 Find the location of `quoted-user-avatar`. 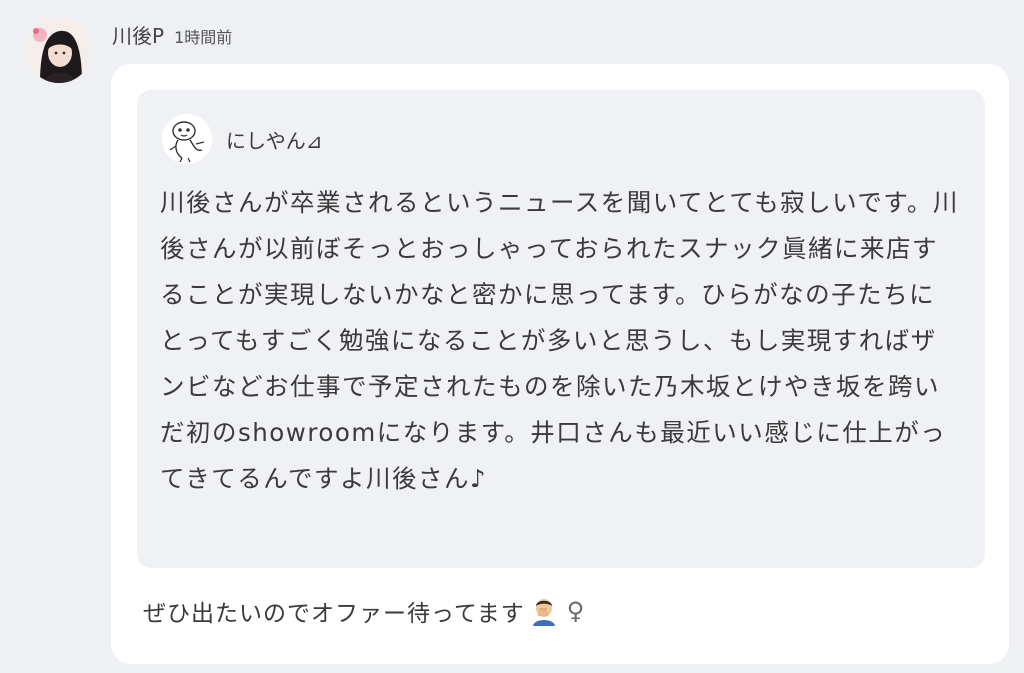

quoted-user-avatar is located at coordinates (187, 139).